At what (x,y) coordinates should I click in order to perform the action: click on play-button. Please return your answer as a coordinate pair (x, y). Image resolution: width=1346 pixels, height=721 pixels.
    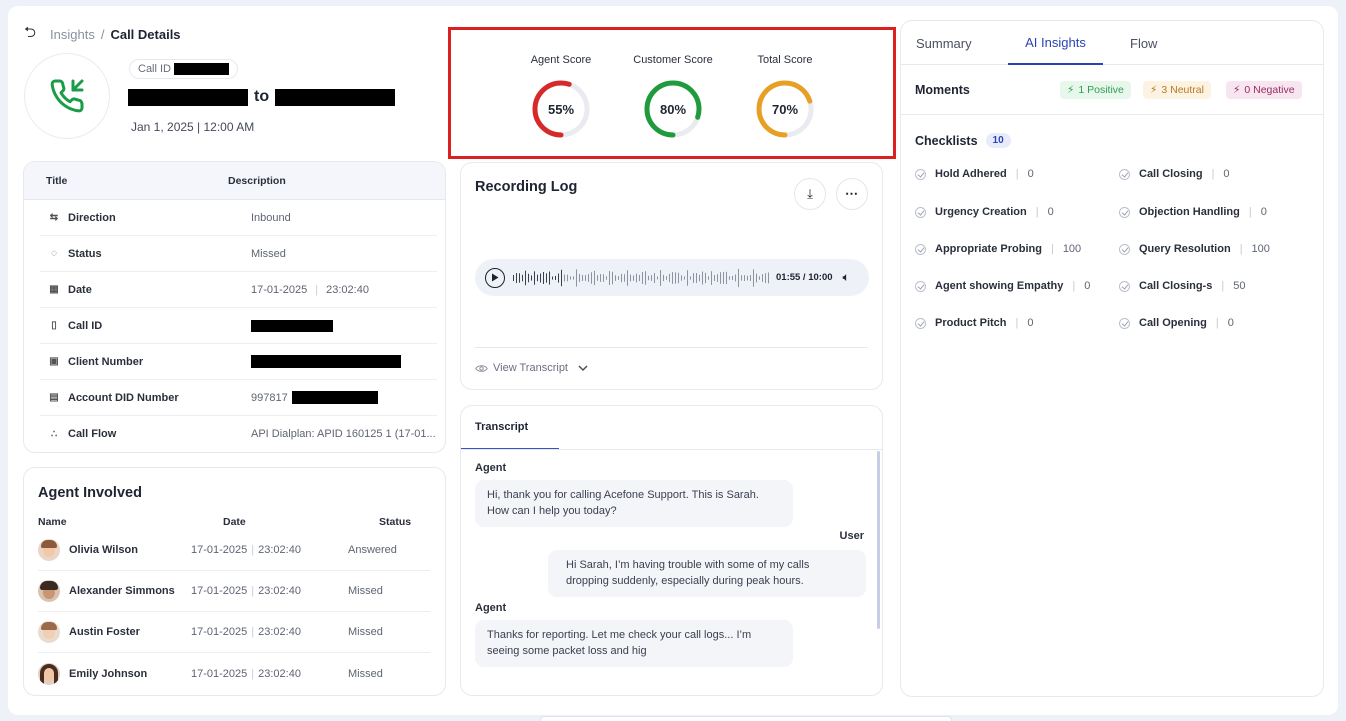
    Looking at the image, I should click on (495, 277).